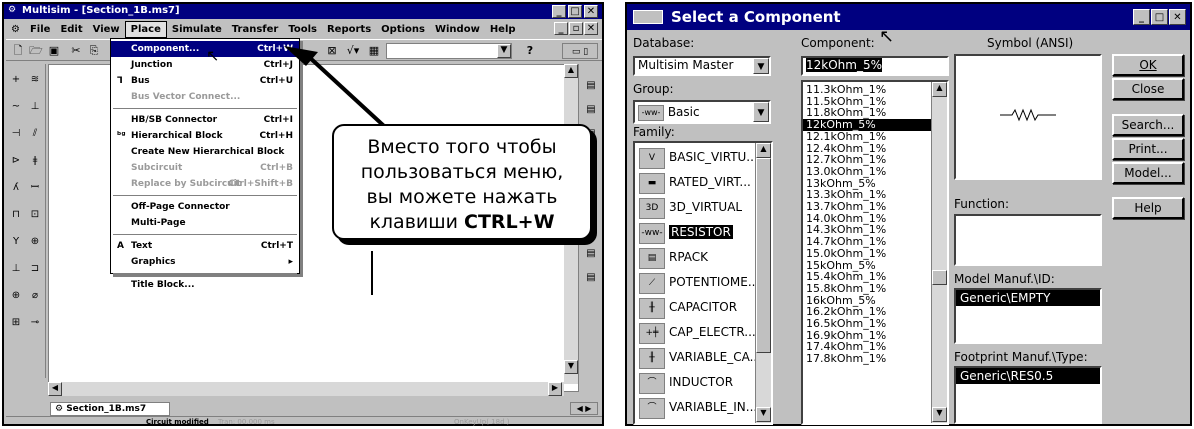  What do you see at coordinates (695, 257) in the screenshot?
I see `family-list-item: ▤ RPACK` at bounding box center [695, 257].